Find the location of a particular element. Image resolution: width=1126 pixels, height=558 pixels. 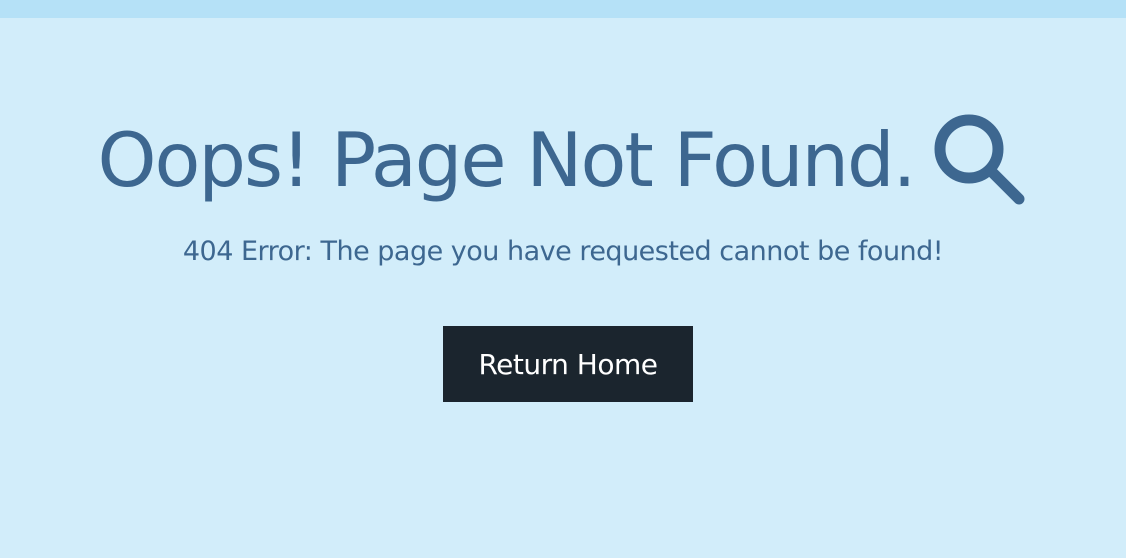

page-title: Oops! Page Not Found. is located at coordinates (506, 159).